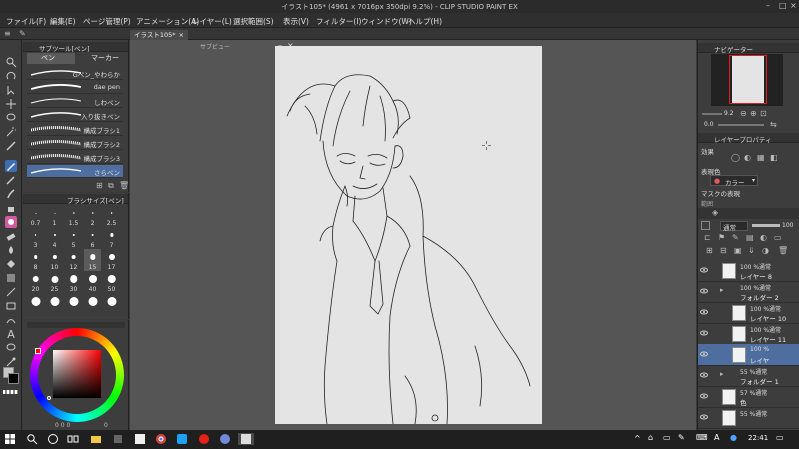  Describe the element at coordinates (709, 250) in the screenshot. I see `new-raster-layer-icon: ⊞` at that location.